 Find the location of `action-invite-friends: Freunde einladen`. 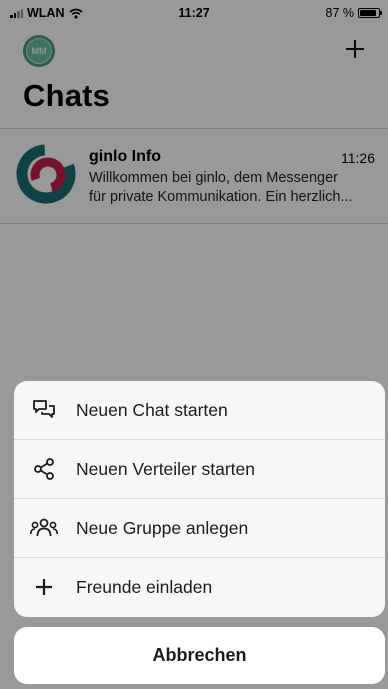

action-invite-friends: Freunde einladen is located at coordinates (199, 587).